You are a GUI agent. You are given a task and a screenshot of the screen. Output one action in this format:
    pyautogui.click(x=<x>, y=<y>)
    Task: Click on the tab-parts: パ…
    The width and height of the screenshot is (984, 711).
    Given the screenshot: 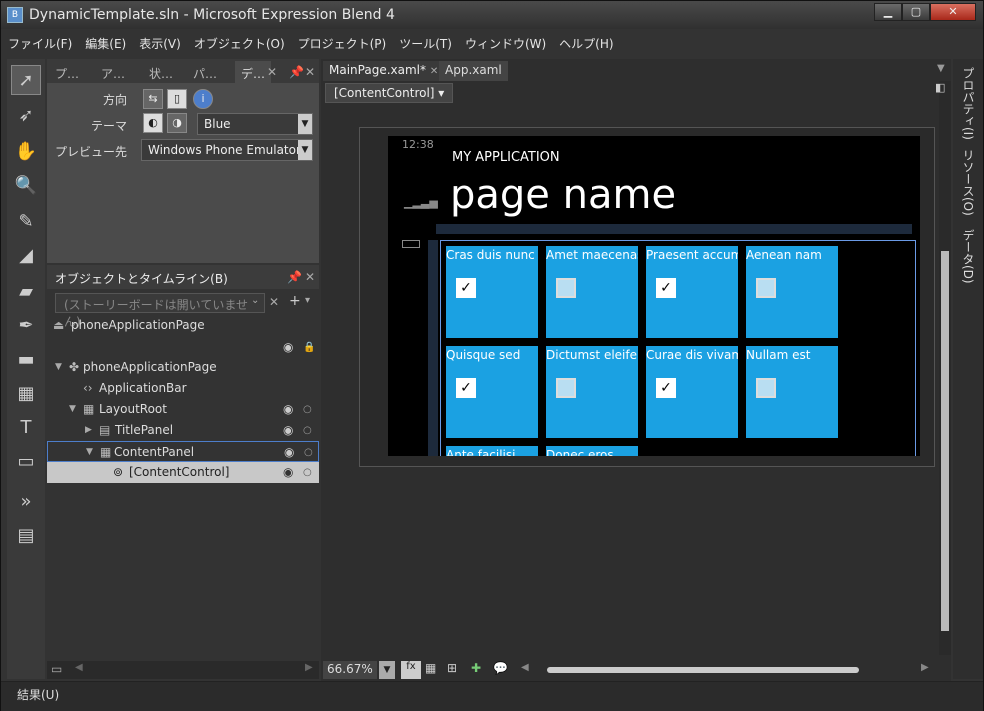 What is the action you would take?
    pyautogui.click(x=205, y=72)
    